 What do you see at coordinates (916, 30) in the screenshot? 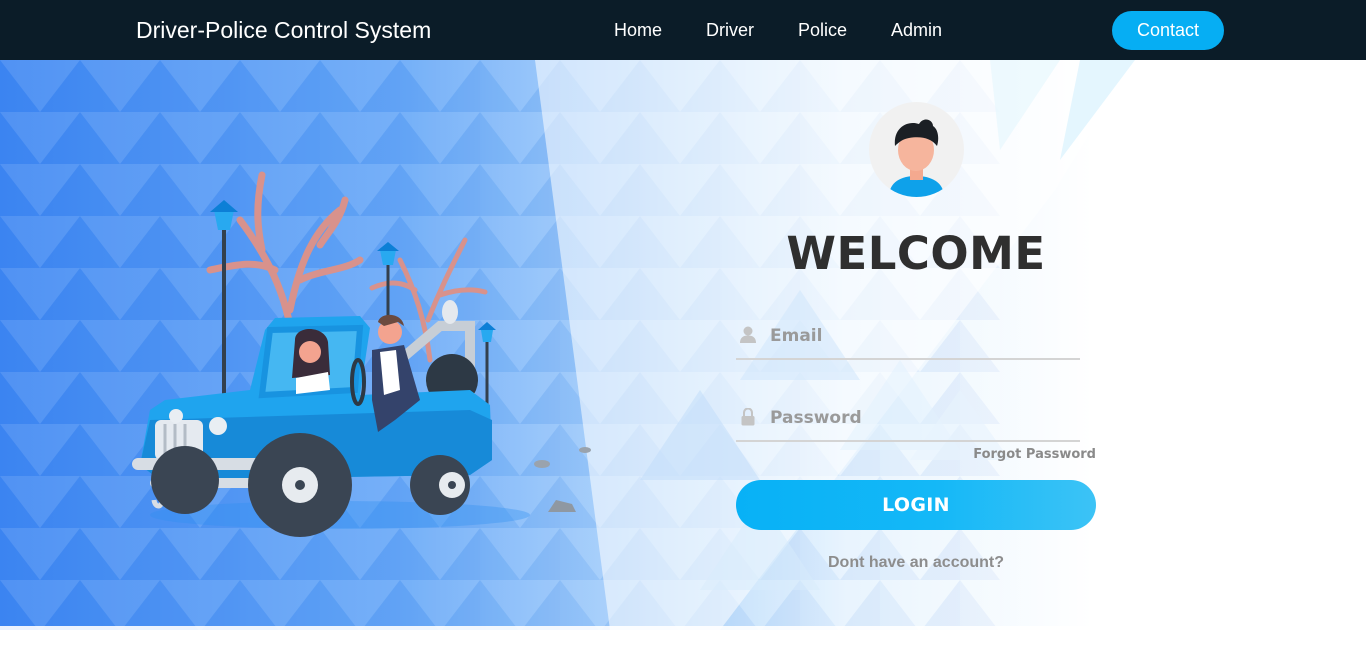
I see `nav-link-admin: Admin` at bounding box center [916, 30].